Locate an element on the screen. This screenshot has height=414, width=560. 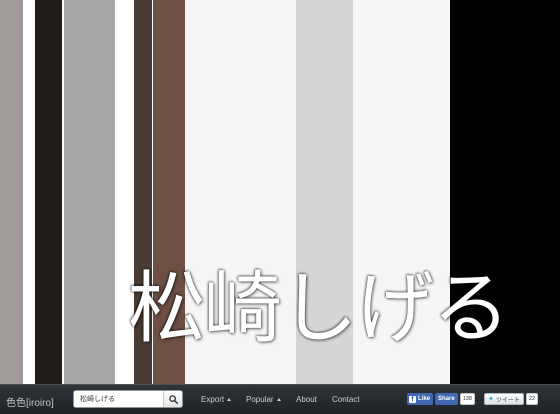
popular-menu: Popular is located at coordinates (263, 399).